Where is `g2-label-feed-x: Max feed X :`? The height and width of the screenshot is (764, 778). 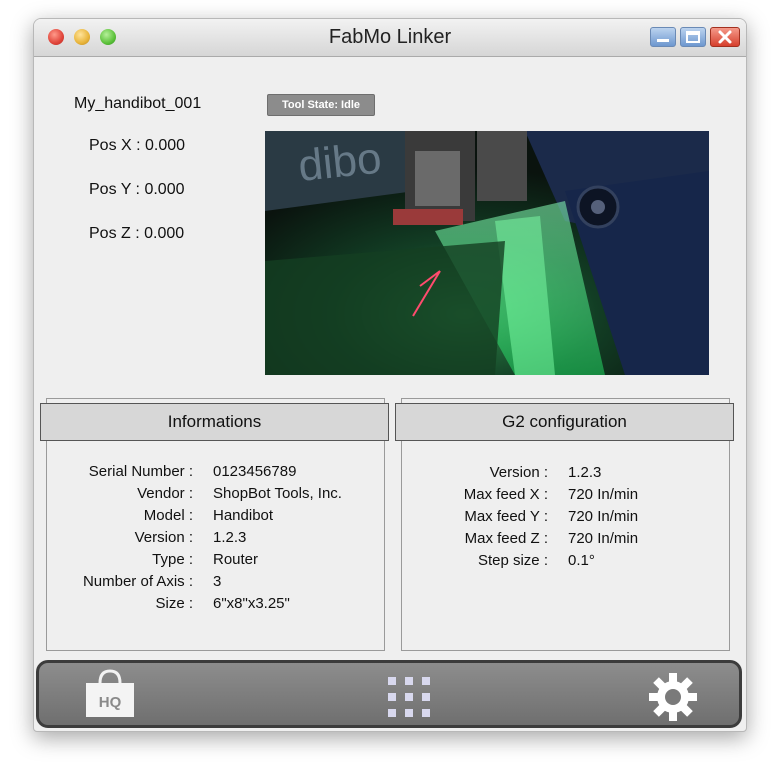 g2-label-feed-x: Max feed X : is located at coordinates (505, 494).